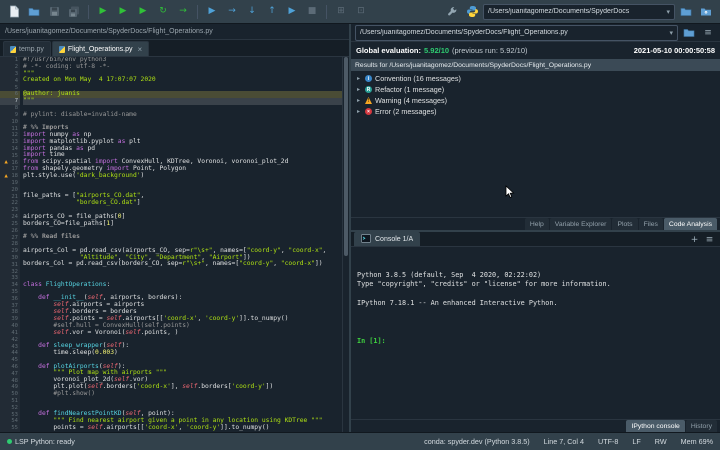 The image size is (720, 450). I want to click on code-line: # pylint: disable=invalid-name, so click(182, 115).